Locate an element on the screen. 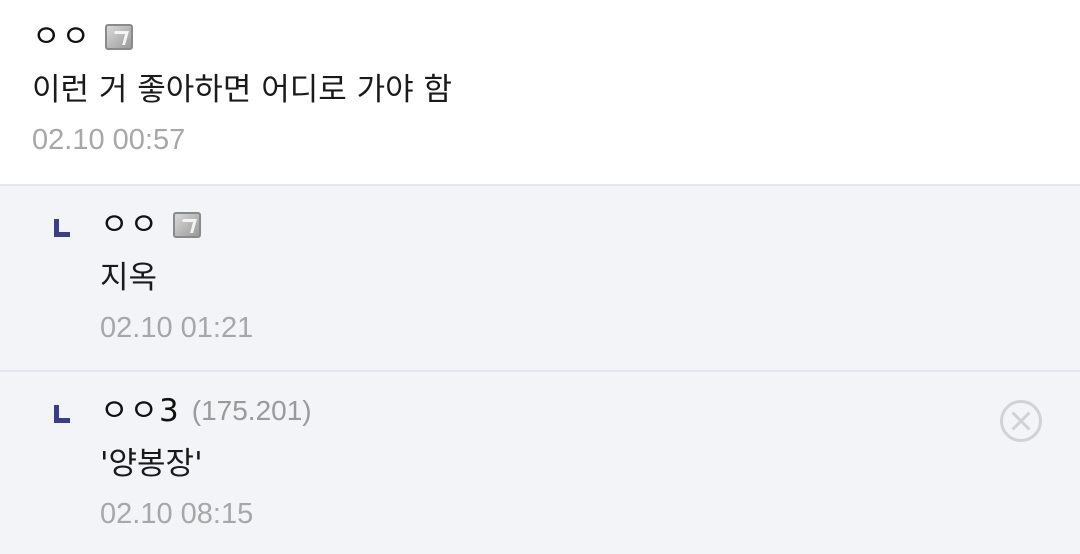  nickname: ㅇㅇ3 is located at coordinates (140, 411).